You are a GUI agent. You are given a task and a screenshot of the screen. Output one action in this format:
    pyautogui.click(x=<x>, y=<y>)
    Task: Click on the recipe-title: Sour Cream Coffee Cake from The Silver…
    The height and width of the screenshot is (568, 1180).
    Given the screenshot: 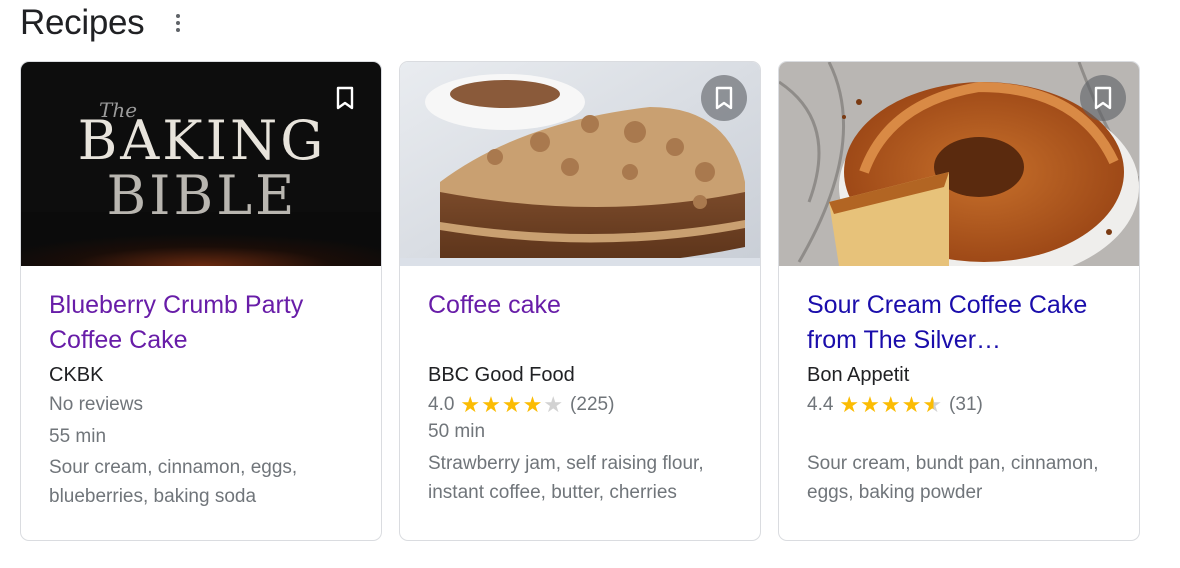 What is the action you would take?
    pyautogui.click(x=963, y=323)
    